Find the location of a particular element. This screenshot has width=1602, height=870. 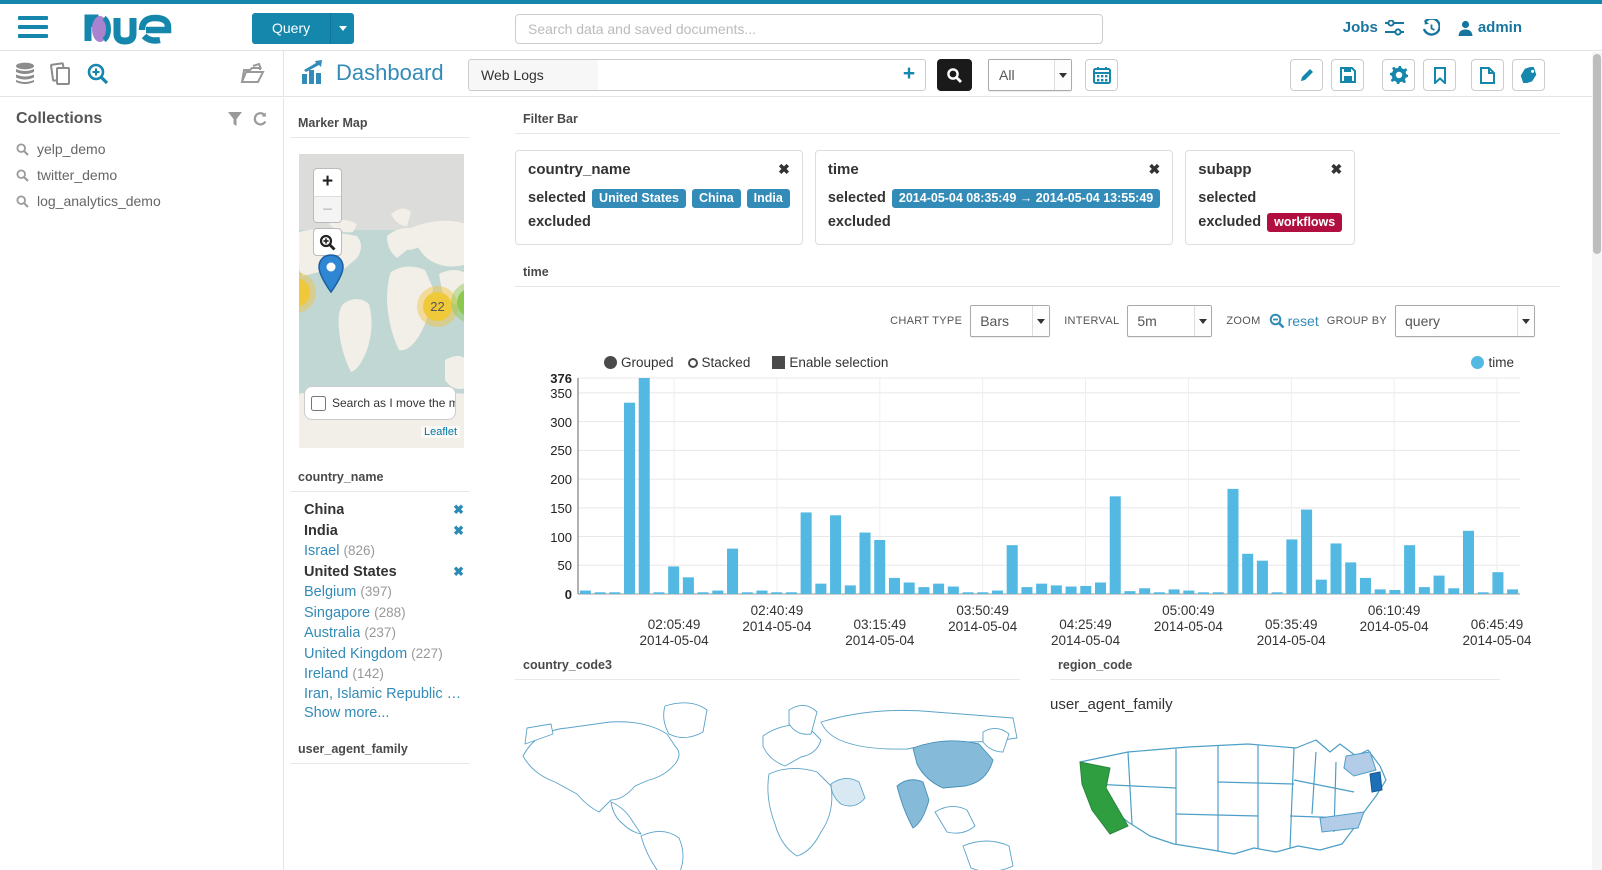

query-split-button: Query is located at coordinates (303, 28).